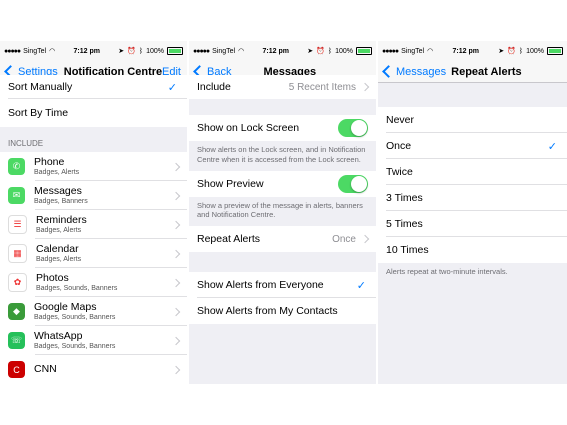 The image size is (567, 425). What do you see at coordinates (267, 311) in the screenshot?
I see `alerts-from-contacts-label: Show Alerts from My Contacts` at bounding box center [267, 311].